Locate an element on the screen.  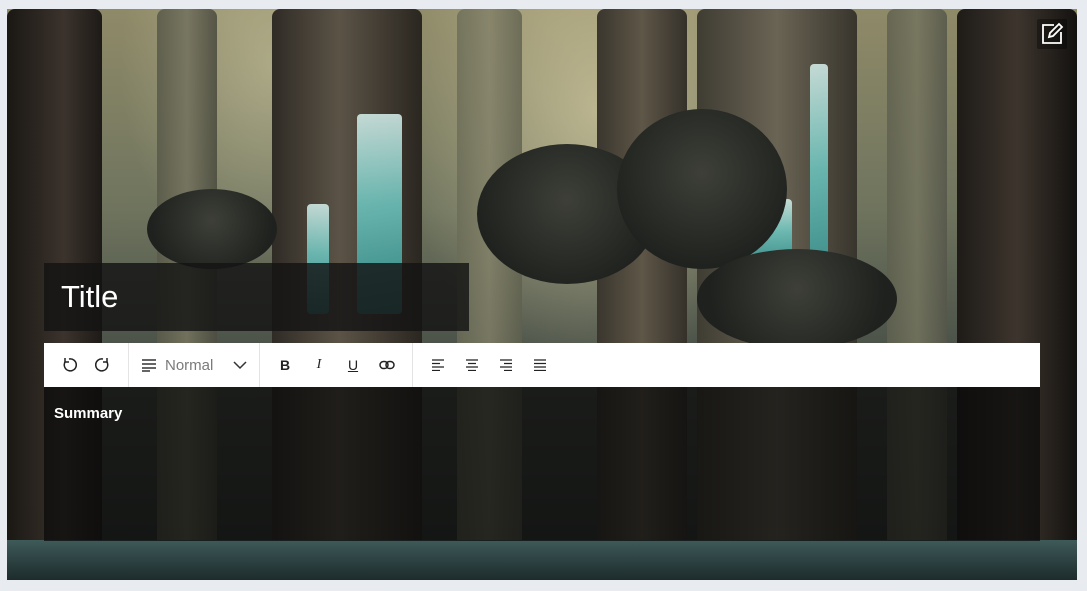
align-center-icon is located at coordinates (472, 365).